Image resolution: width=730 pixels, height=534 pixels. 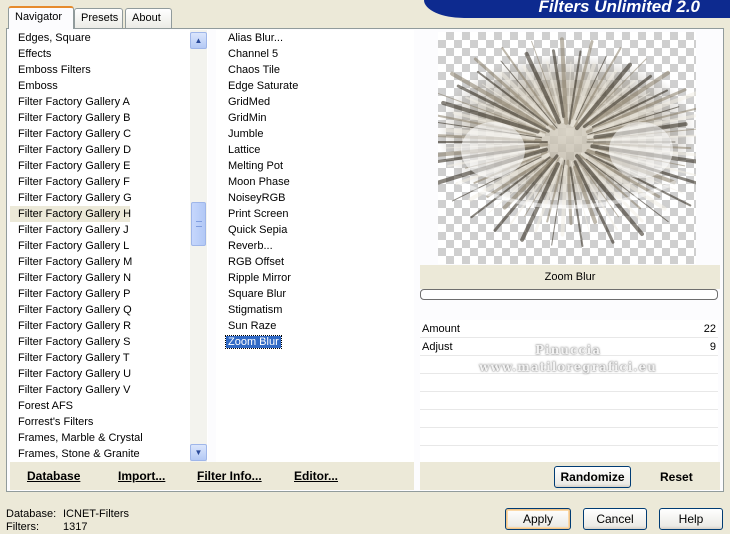 What do you see at coordinates (315, 166) in the screenshot?
I see `filter-item: Melting Pot` at bounding box center [315, 166].